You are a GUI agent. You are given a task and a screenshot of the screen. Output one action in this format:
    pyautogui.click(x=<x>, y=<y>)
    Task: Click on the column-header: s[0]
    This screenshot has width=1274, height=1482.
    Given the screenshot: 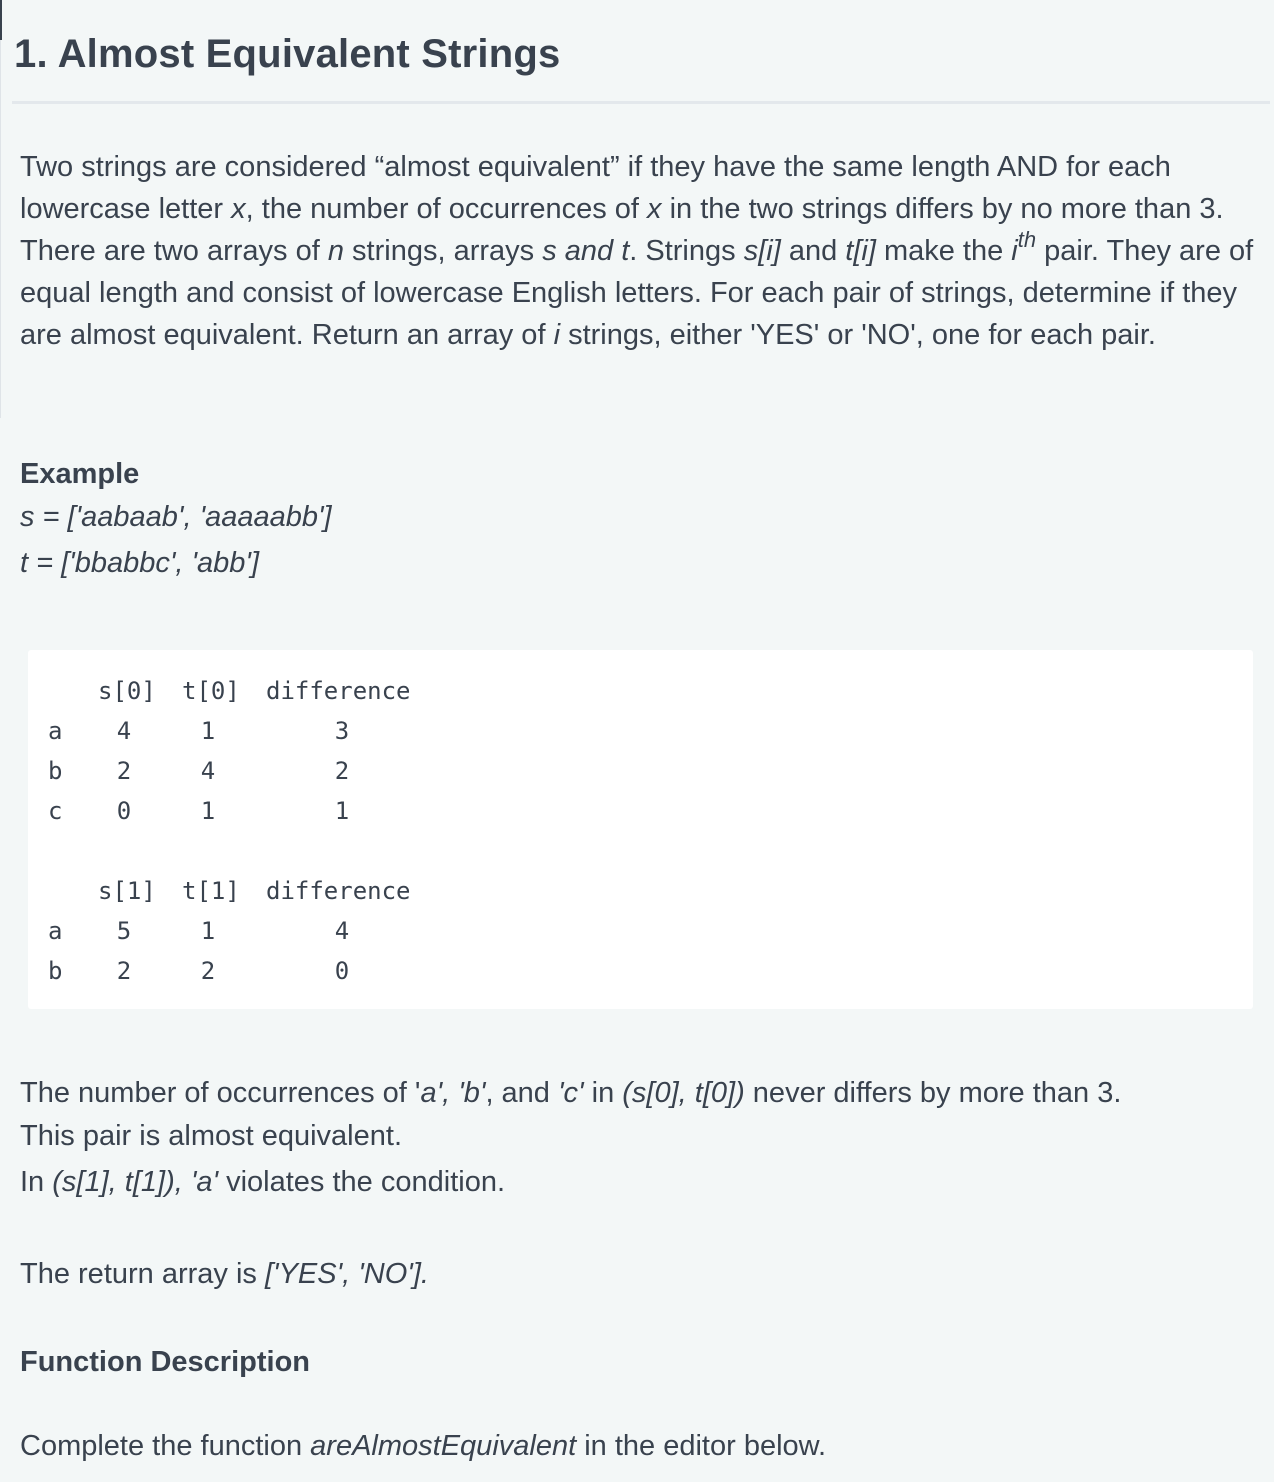 What is the action you would take?
    pyautogui.click(x=127, y=691)
    